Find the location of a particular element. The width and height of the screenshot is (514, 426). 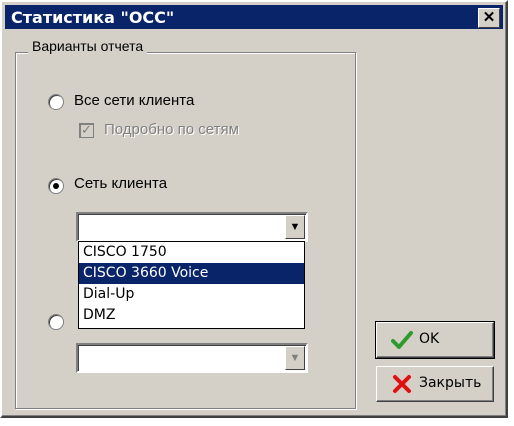

ok-button: OK is located at coordinates (435, 340).